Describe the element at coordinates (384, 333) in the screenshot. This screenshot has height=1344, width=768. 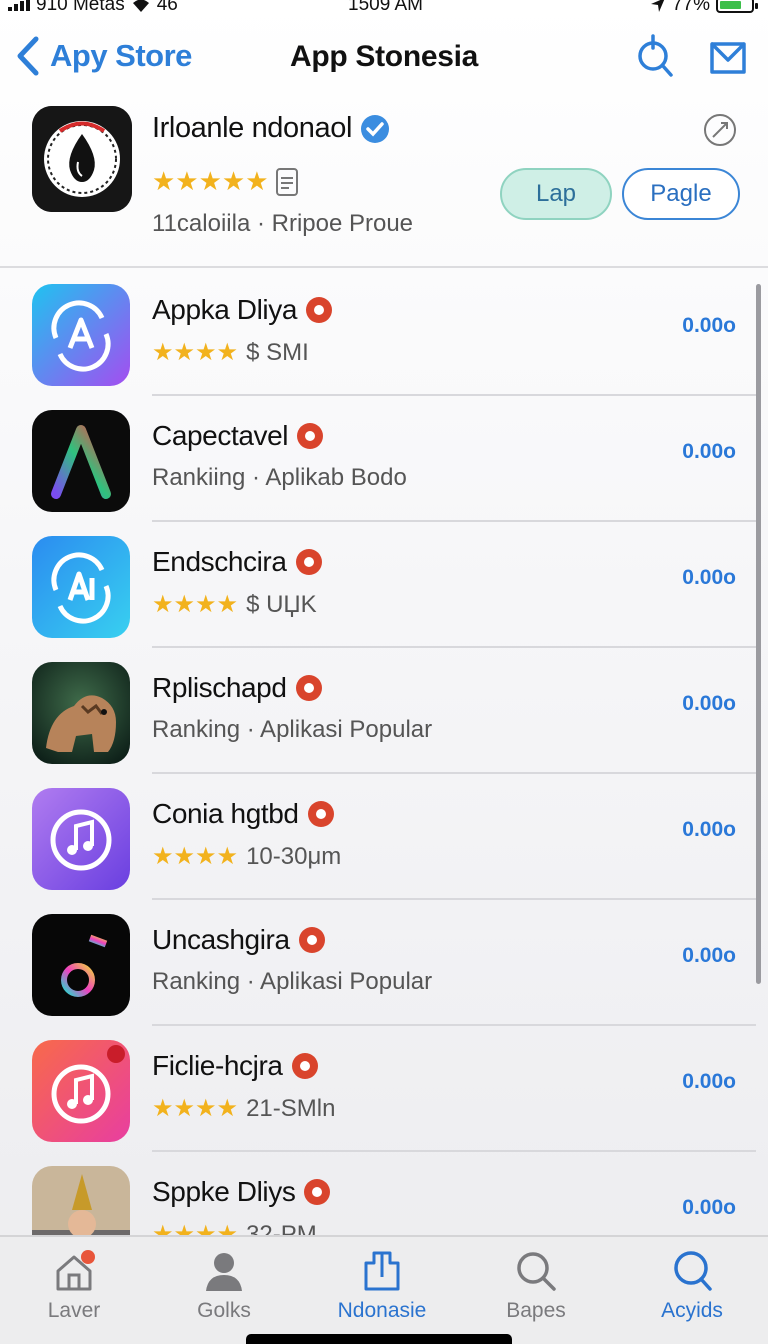
I see `list-item: Appka Dliya ★★★★ $ SMI 0.00o` at that location.